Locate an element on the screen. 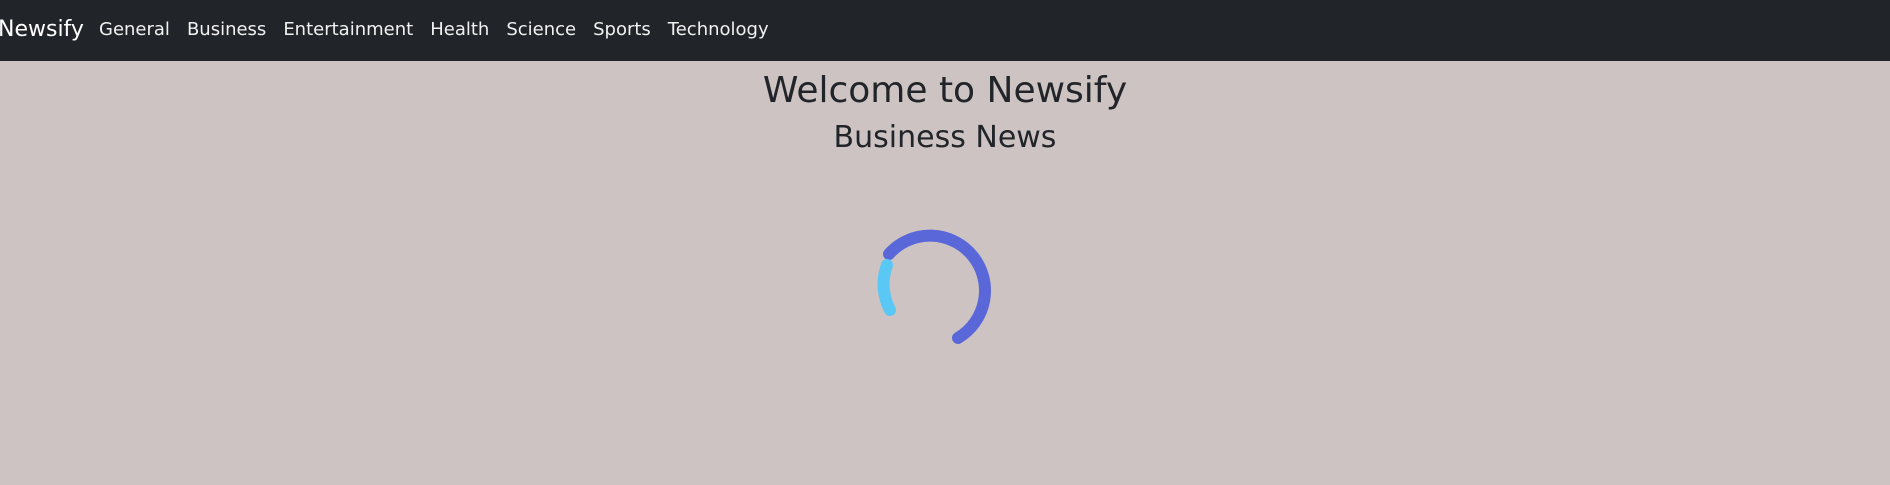 Image resolution: width=1890 pixels, height=485 pixels. brand-logo-link: Newsify is located at coordinates (42, 30).